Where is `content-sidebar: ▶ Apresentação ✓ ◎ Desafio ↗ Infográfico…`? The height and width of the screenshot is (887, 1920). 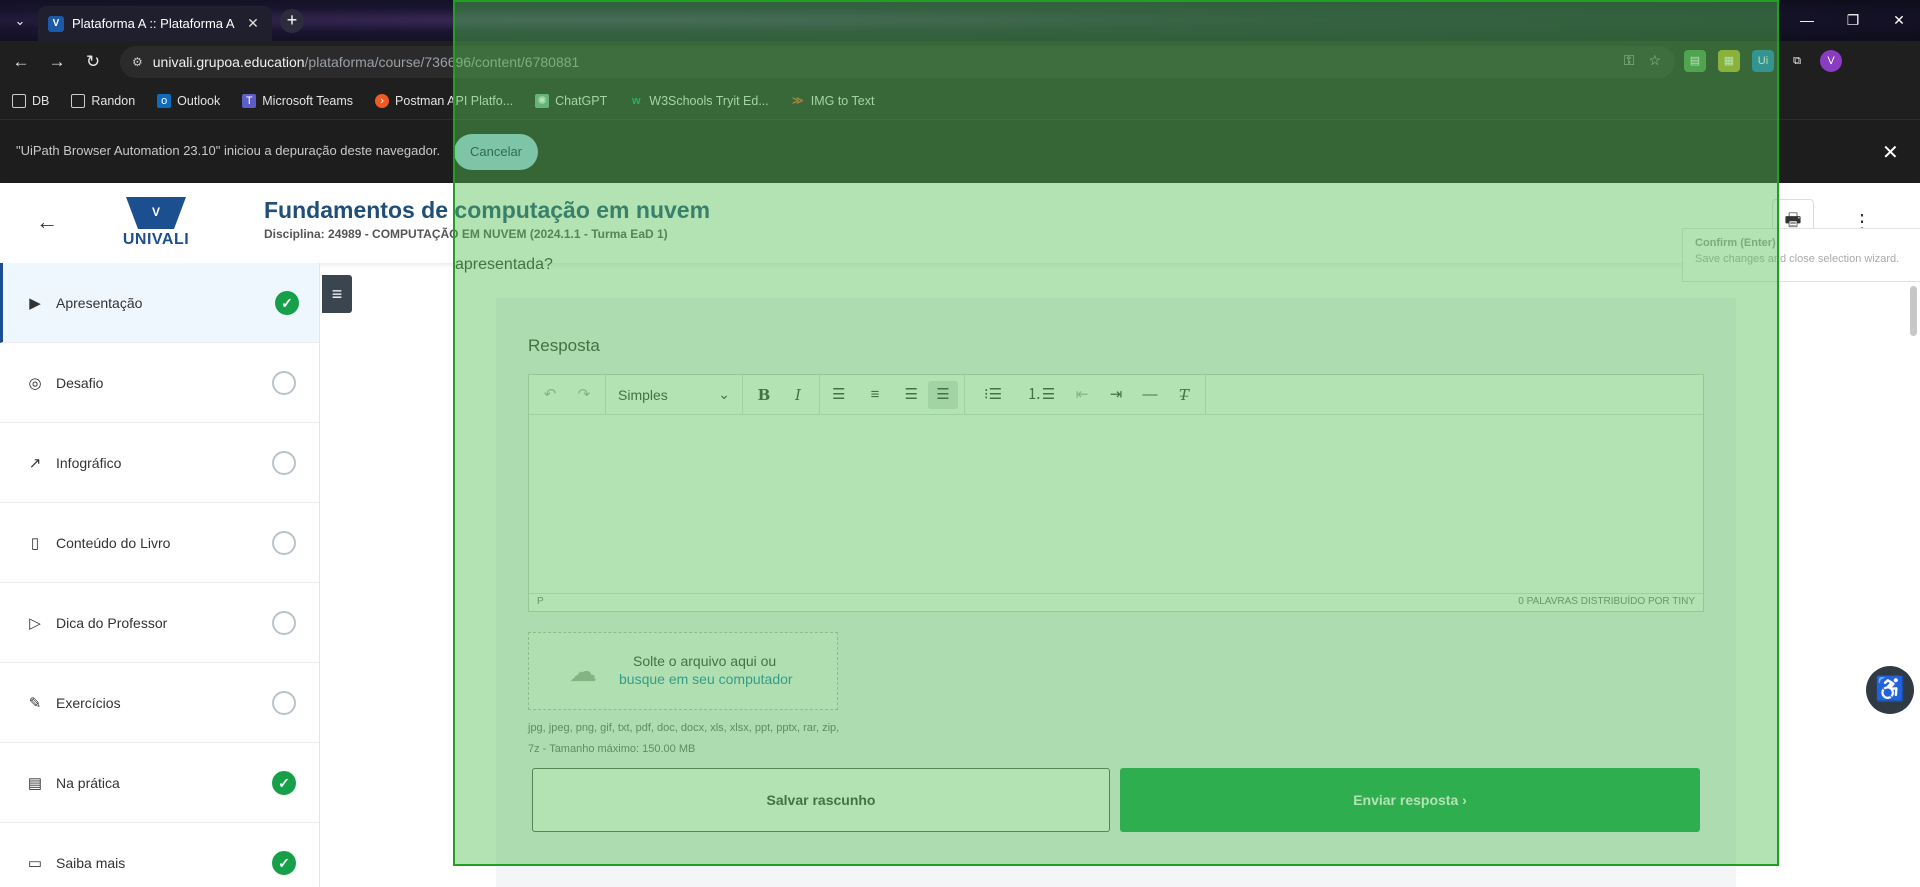 content-sidebar: ▶ Apresentação ✓ ◎ Desafio ↗ Infográfico… is located at coordinates (160, 575).